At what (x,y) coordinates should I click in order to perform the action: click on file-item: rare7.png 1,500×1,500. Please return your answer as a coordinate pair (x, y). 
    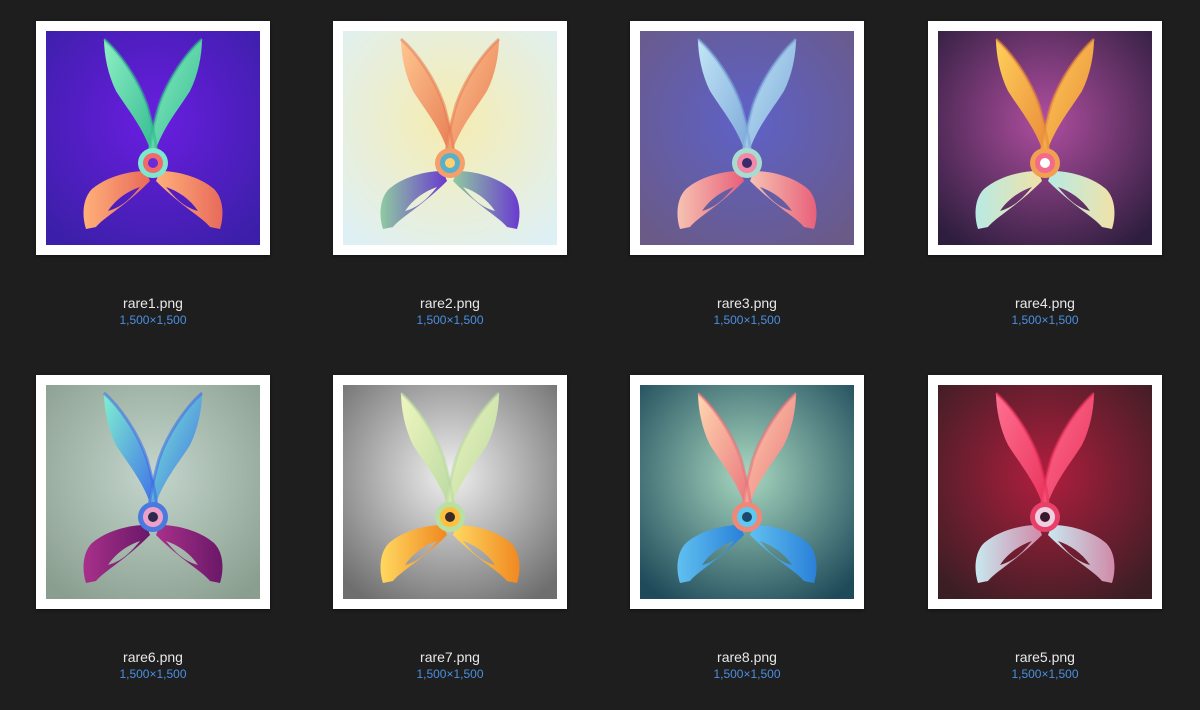
    Looking at the image, I should click on (450, 528).